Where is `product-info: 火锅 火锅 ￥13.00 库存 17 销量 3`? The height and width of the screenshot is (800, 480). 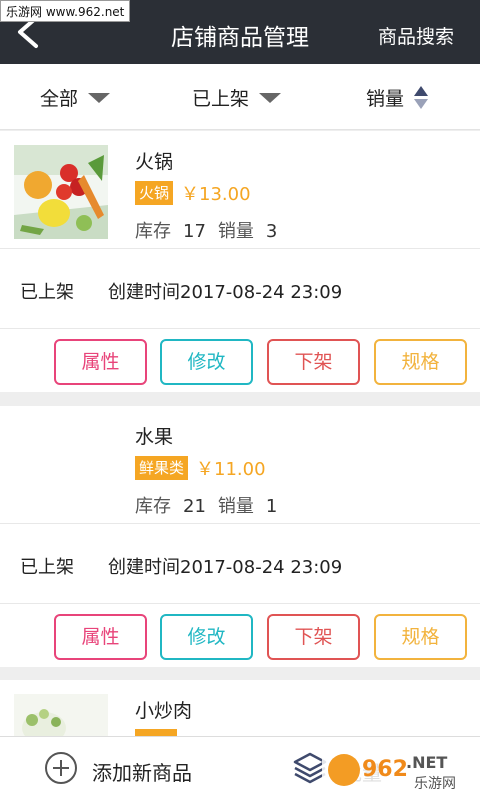 product-info: 火锅 火锅 ￥13.00 库存 17 销量 3 is located at coordinates (240, 190).